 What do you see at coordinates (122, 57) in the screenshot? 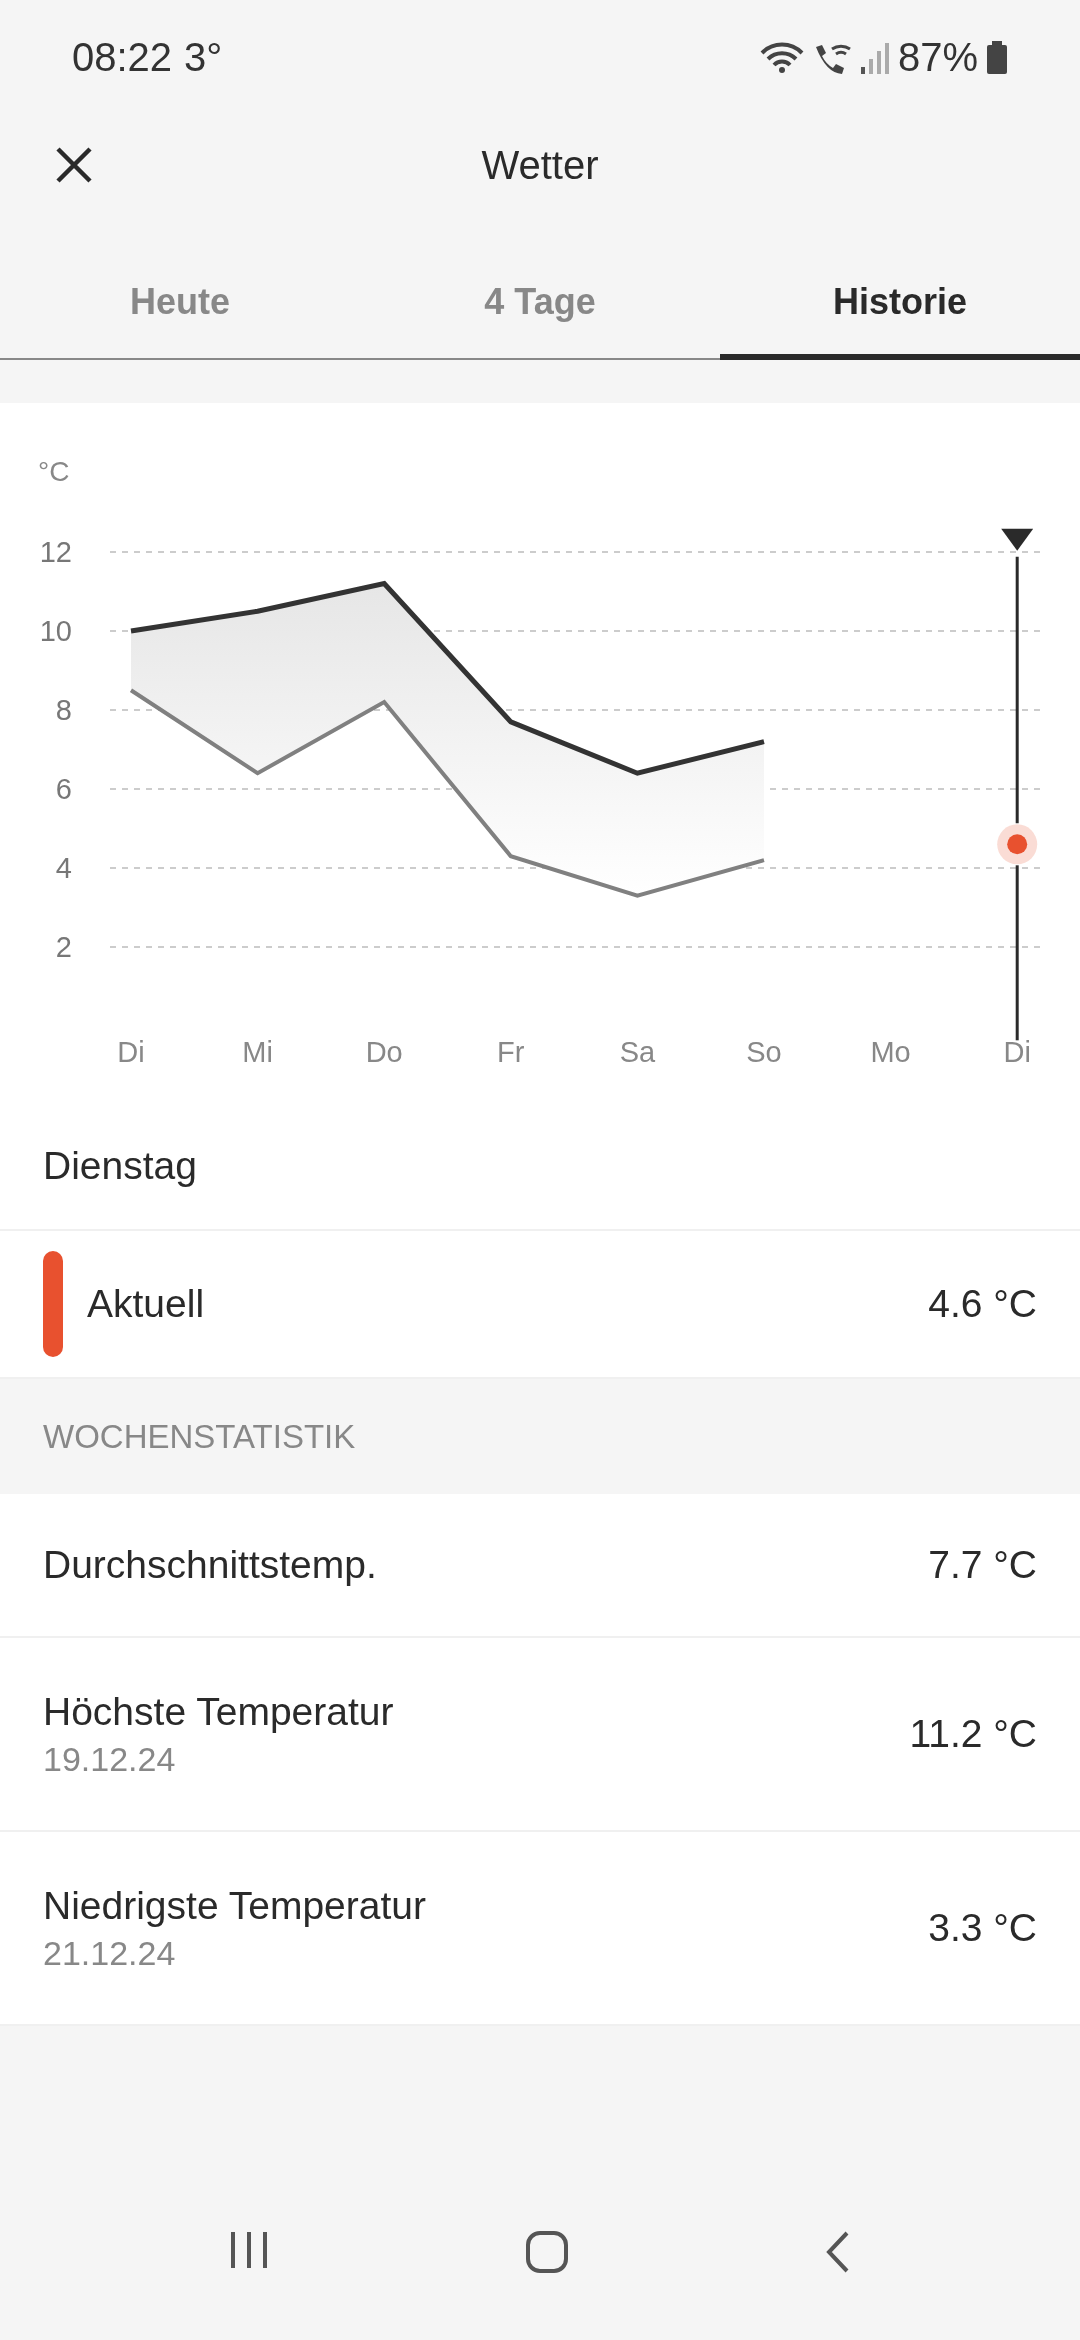
I see `status-time: 08:22` at bounding box center [122, 57].